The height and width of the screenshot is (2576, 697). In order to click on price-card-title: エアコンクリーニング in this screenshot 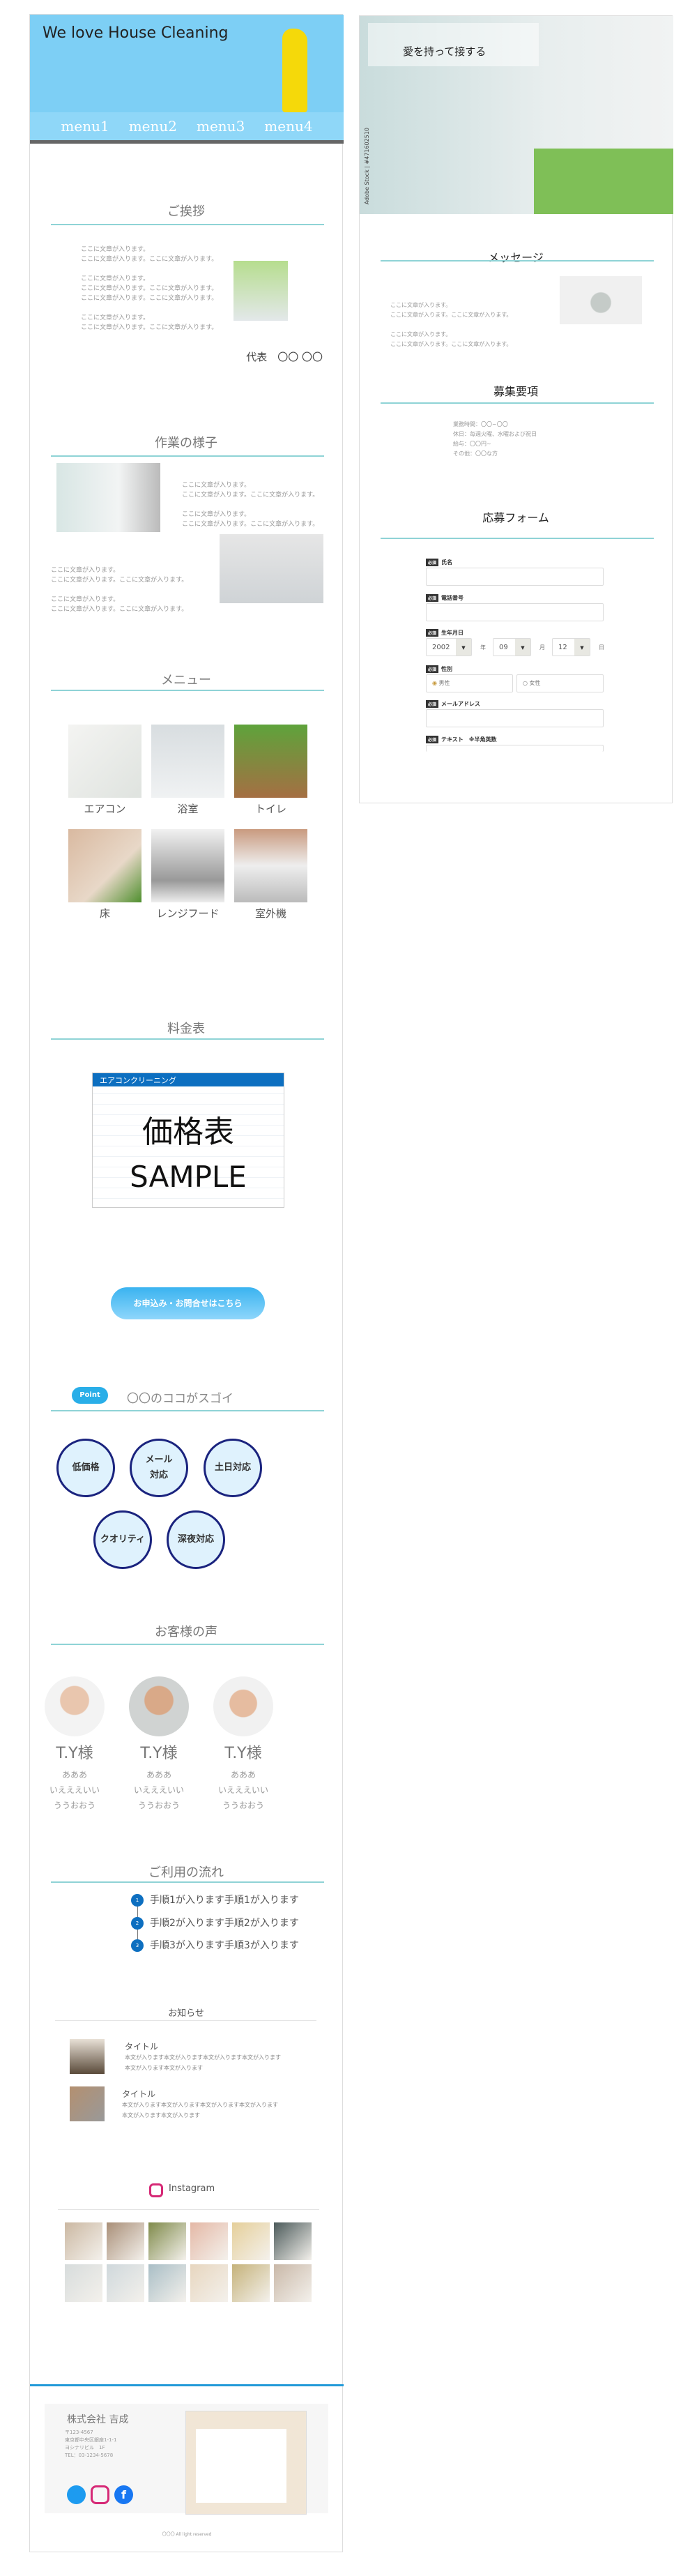, I will do `click(188, 1079)`.